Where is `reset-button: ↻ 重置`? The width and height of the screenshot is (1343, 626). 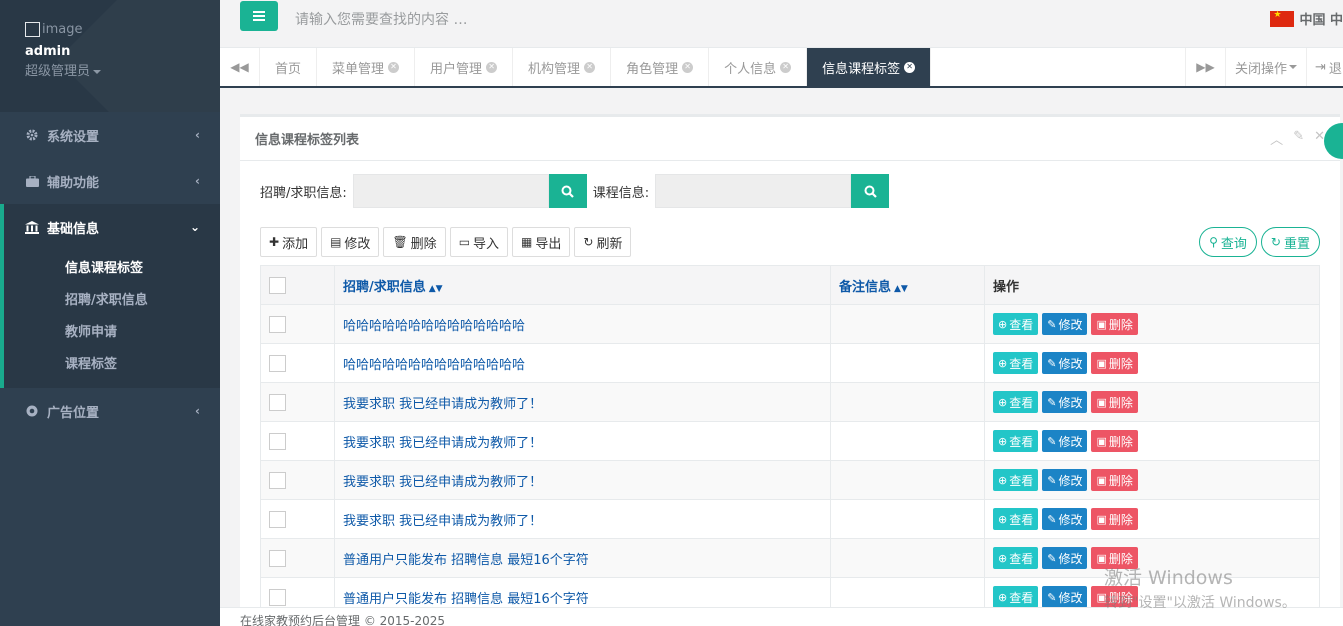
reset-button: ↻ 重置 is located at coordinates (1290, 242).